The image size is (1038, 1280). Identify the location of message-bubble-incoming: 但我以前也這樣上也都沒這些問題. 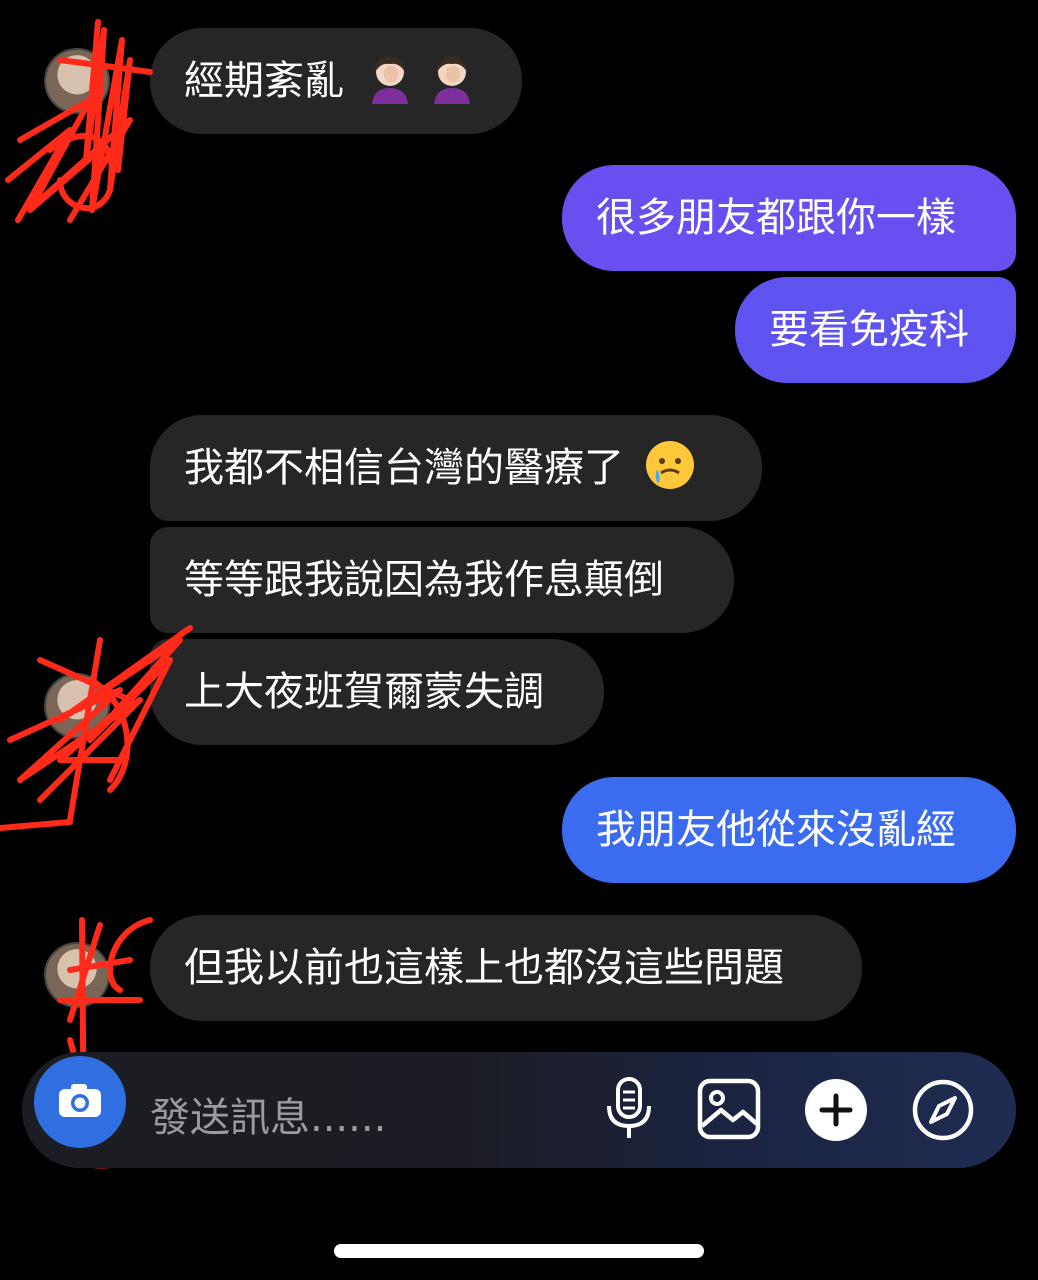
(506, 968).